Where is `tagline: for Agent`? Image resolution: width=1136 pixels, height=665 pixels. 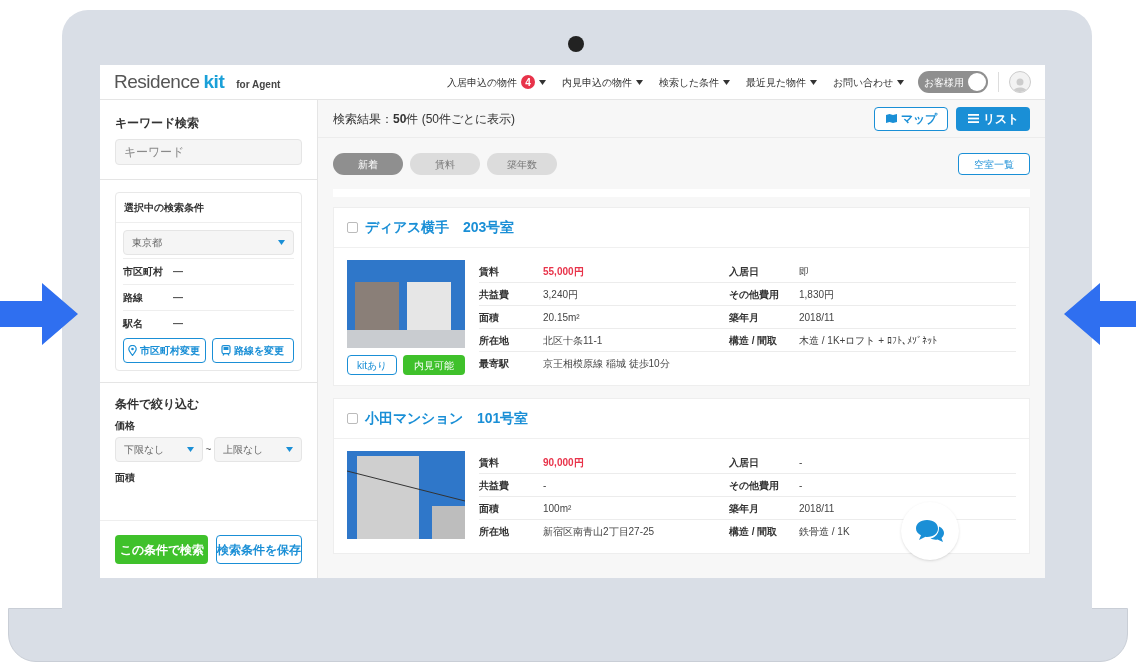
tagline: for Agent is located at coordinates (258, 84).